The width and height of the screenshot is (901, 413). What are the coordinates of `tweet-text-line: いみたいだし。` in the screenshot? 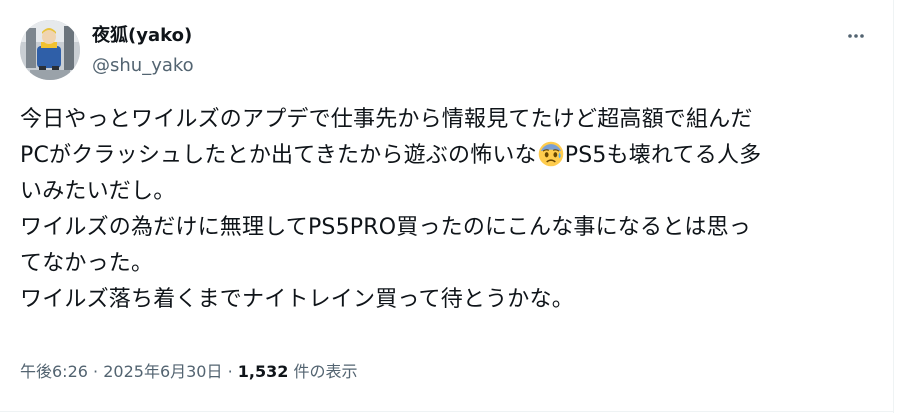 It's located at (98, 191).